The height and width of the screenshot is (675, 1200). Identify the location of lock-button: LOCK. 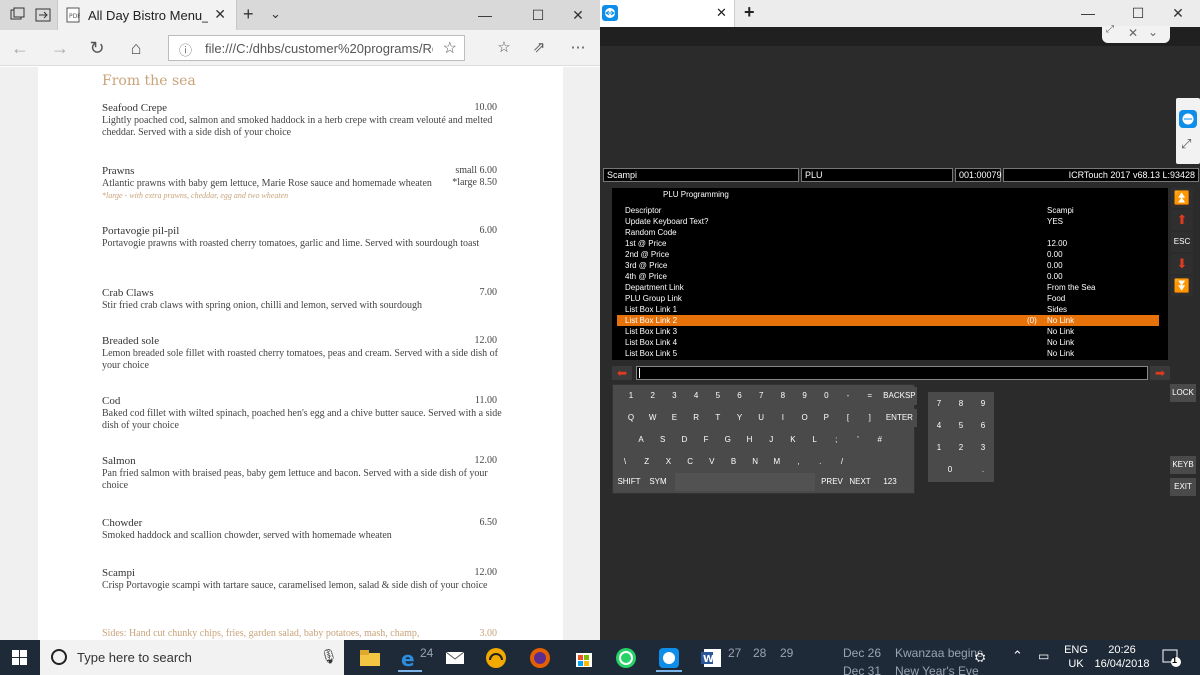
(1183, 393).